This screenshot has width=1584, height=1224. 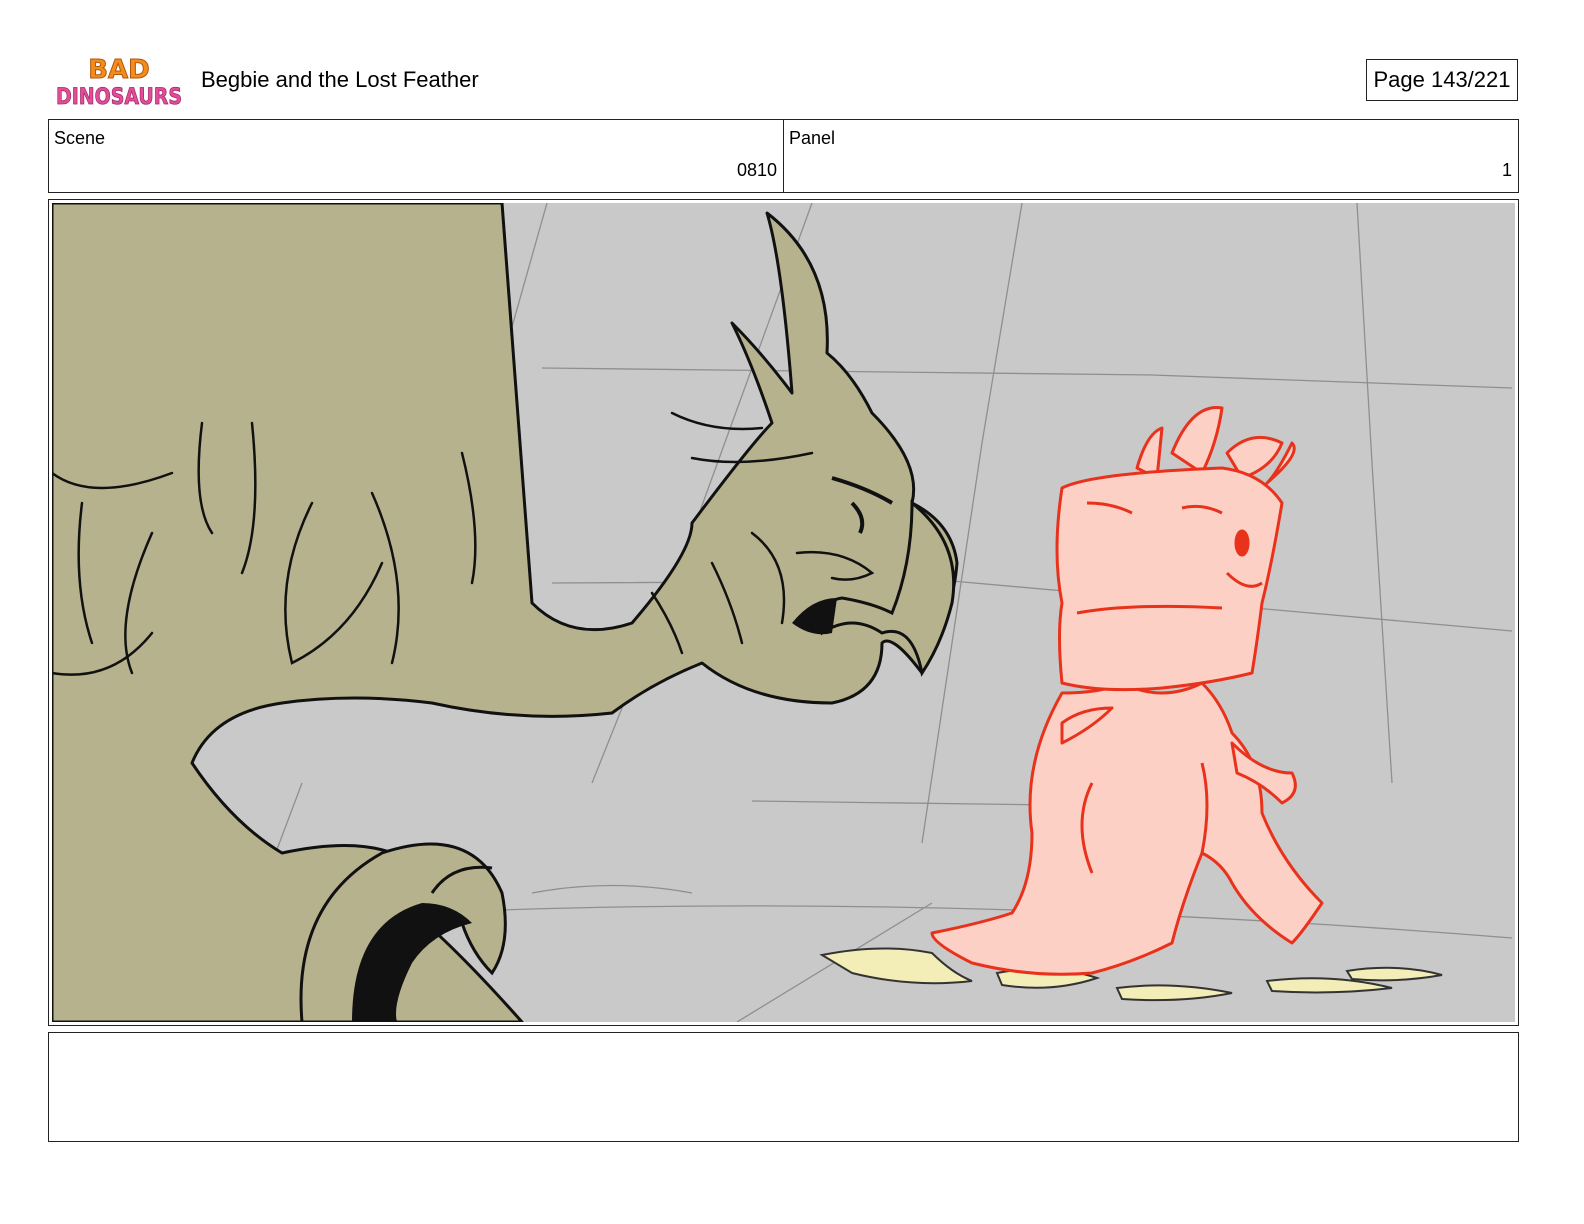 I want to click on bad-dinosaurs-logo: BAD DINOSAURS, so click(x=119, y=83).